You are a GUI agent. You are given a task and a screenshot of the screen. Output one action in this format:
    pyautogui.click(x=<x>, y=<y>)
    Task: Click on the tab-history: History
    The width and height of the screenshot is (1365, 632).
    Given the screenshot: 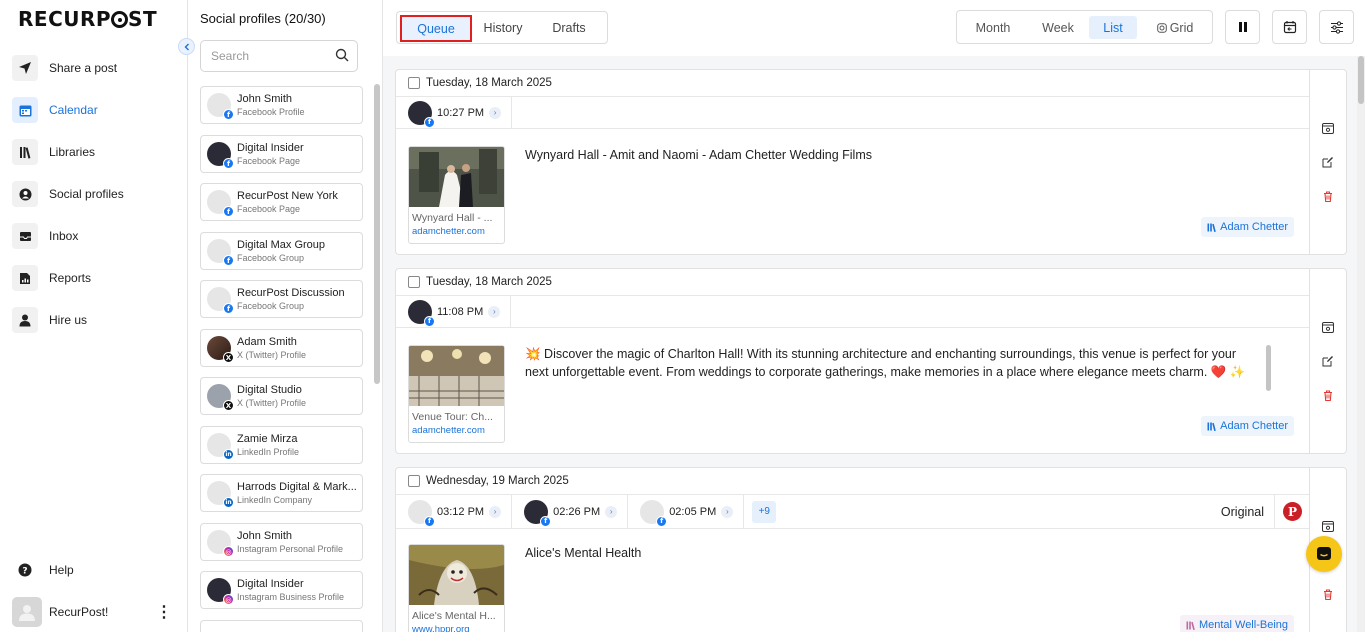 What is the action you would take?
    pyautogui.click(x=503, y=28)
    